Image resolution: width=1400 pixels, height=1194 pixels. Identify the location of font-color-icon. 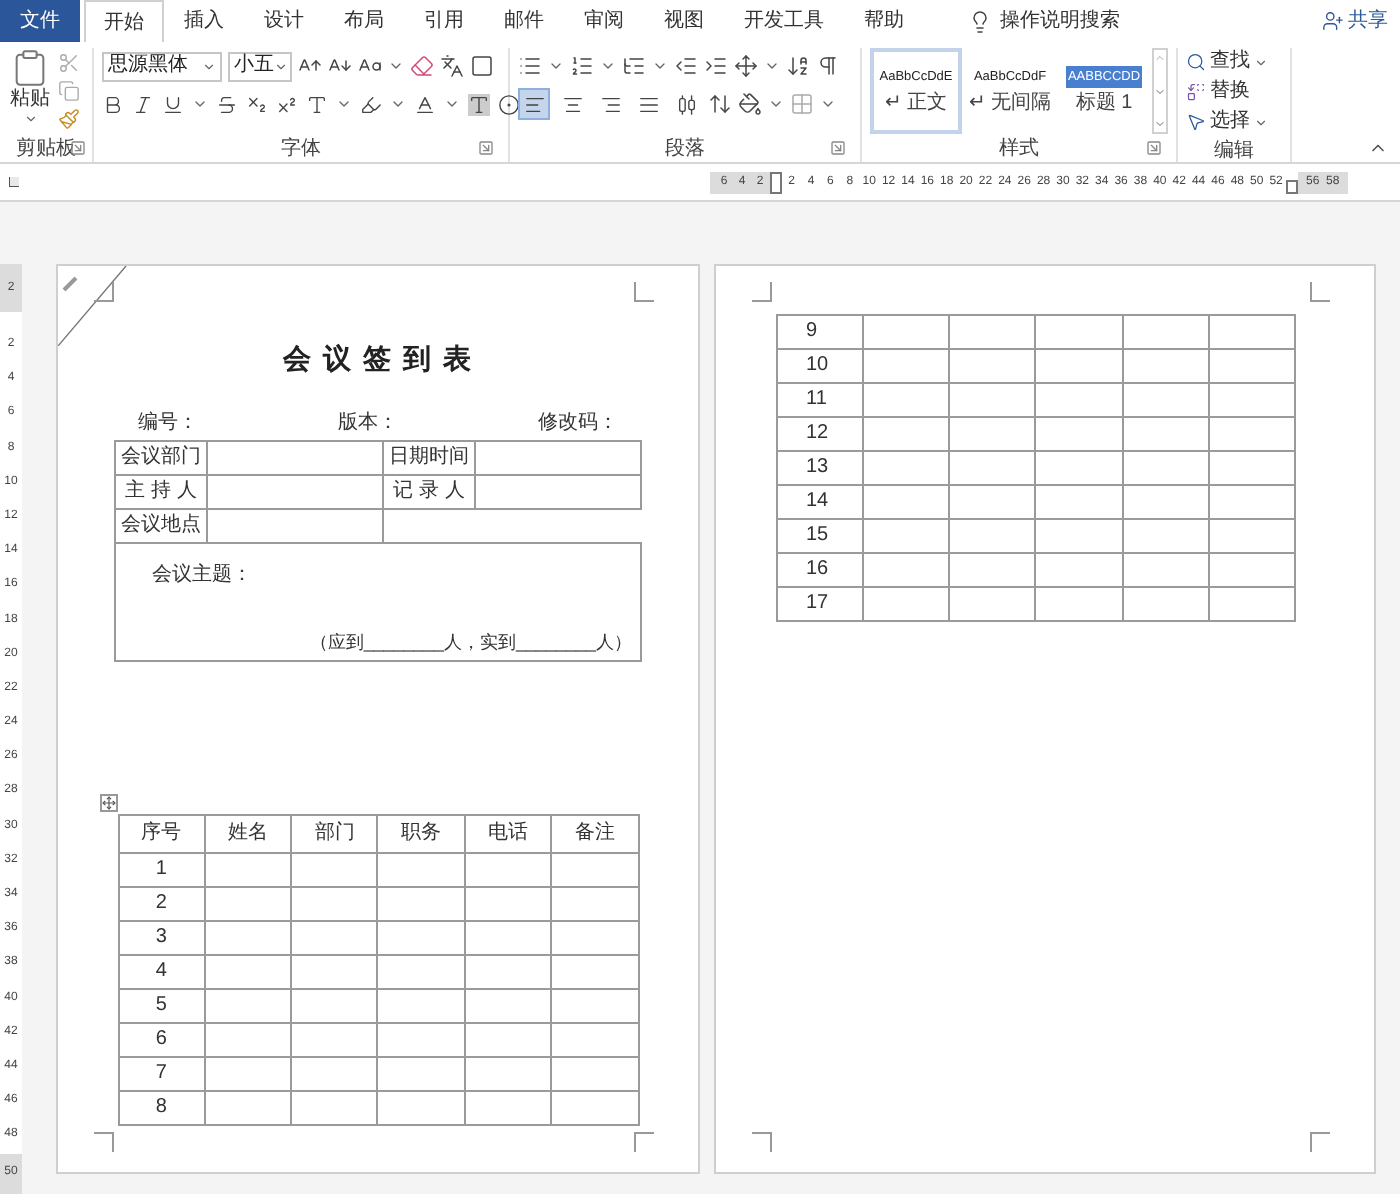
(425, 104).